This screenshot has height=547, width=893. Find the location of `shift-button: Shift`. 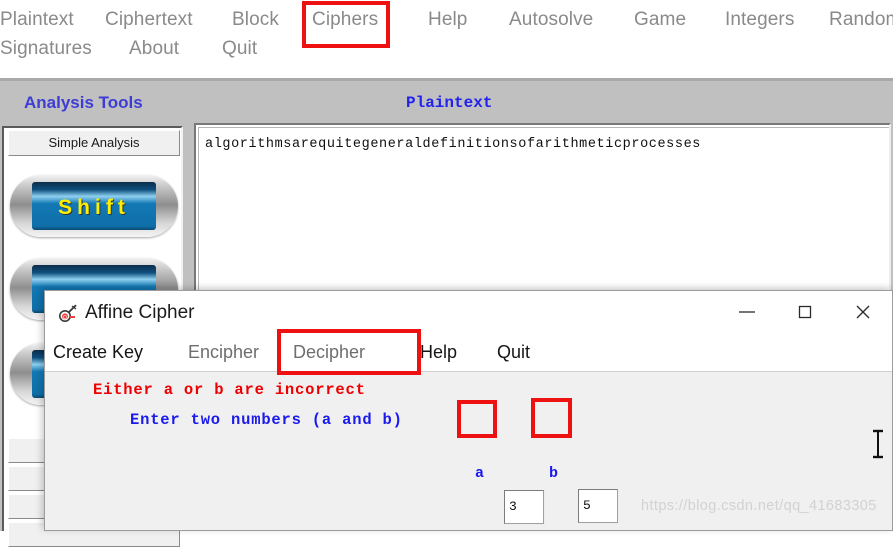

shift-button: Shift is located at coordinates (94, 206).